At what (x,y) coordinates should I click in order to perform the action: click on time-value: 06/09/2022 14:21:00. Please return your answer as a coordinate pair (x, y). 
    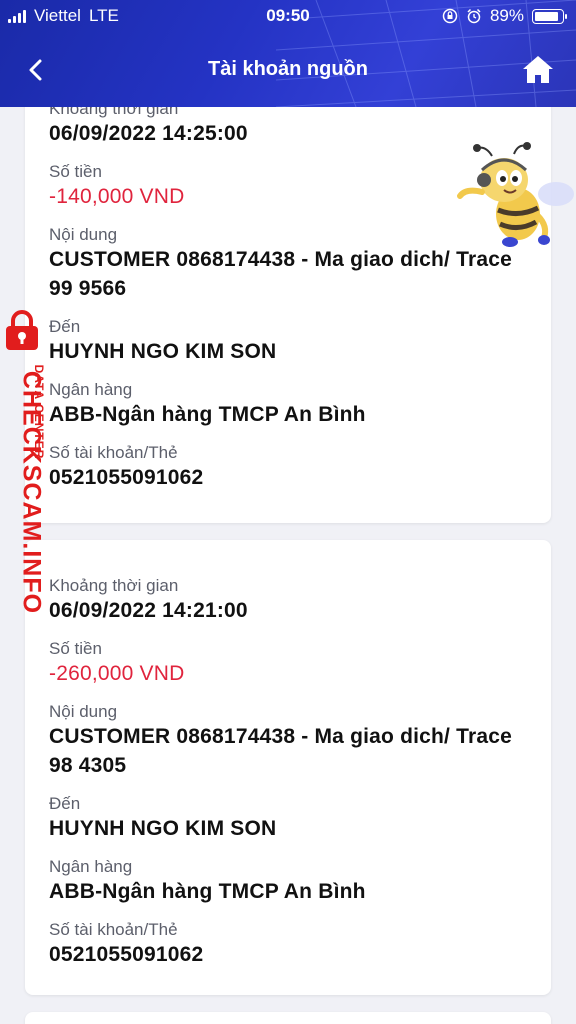
    Looking at the image, I should click on (148, 610).